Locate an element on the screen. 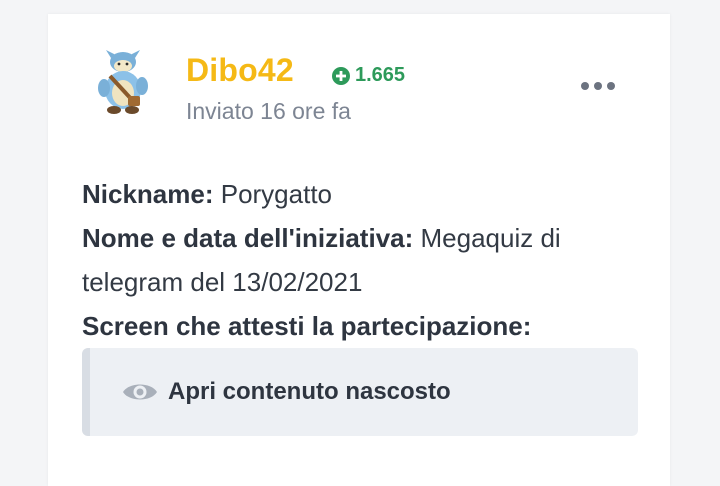 The height and width of the screenshot is (486, 720). ellipsis-icon is located at coordinates (598, 86).